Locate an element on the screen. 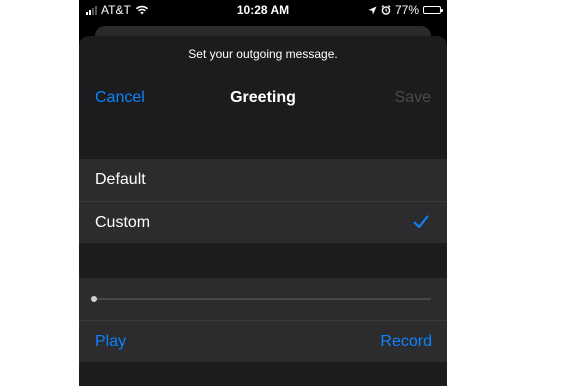  battery-percent: 77% is located at coordinates (406, 10).